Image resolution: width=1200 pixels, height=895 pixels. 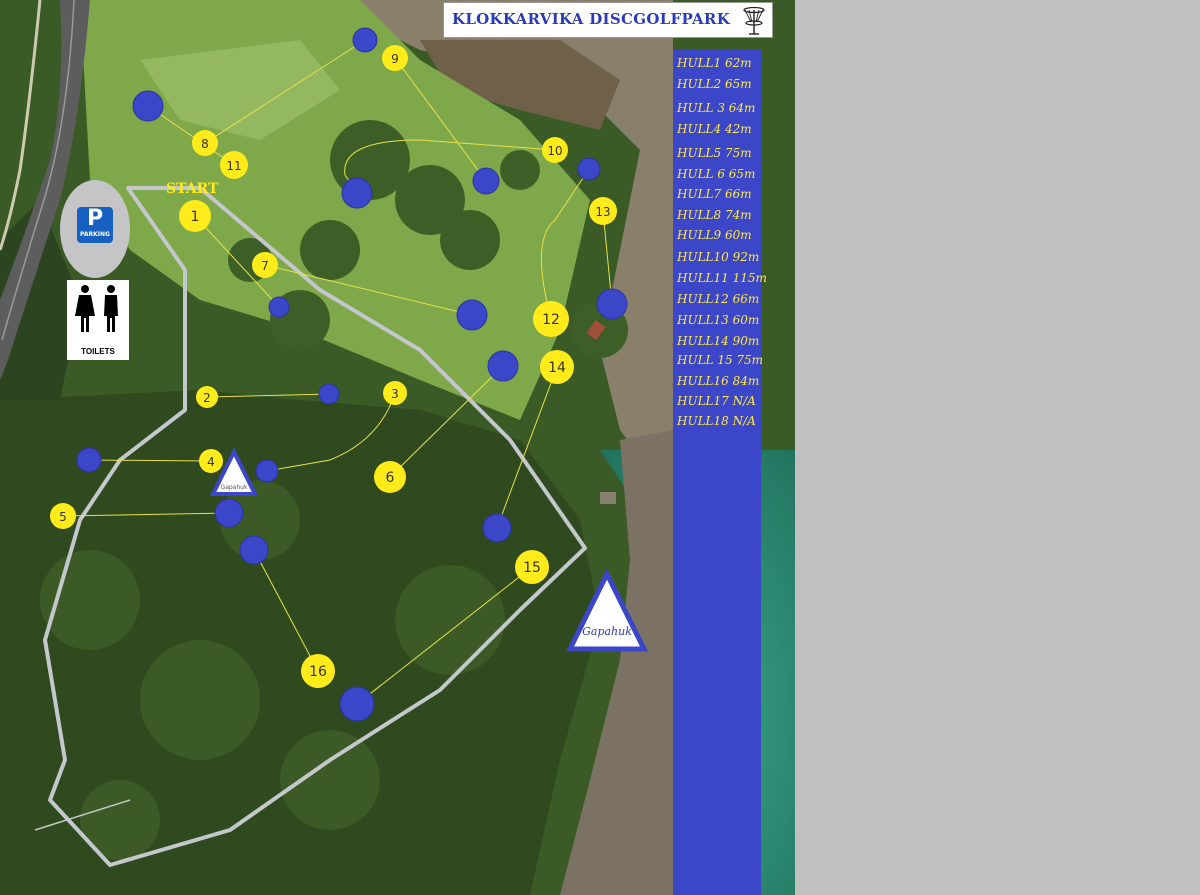 I want to click on hole-list-item: HULL5 75m, so click(x=714, y=153).